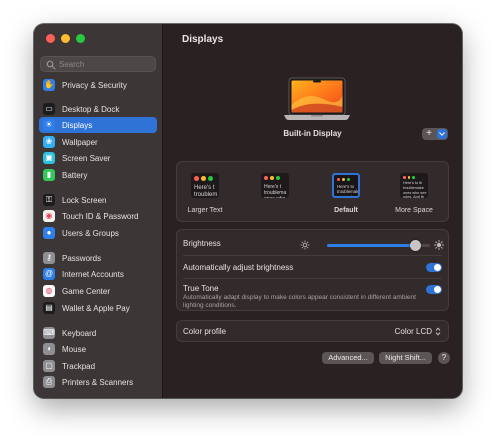 The height and width of the screenshot is (442, 496). I want to click on preview-text: troublem, so click(206, 195).